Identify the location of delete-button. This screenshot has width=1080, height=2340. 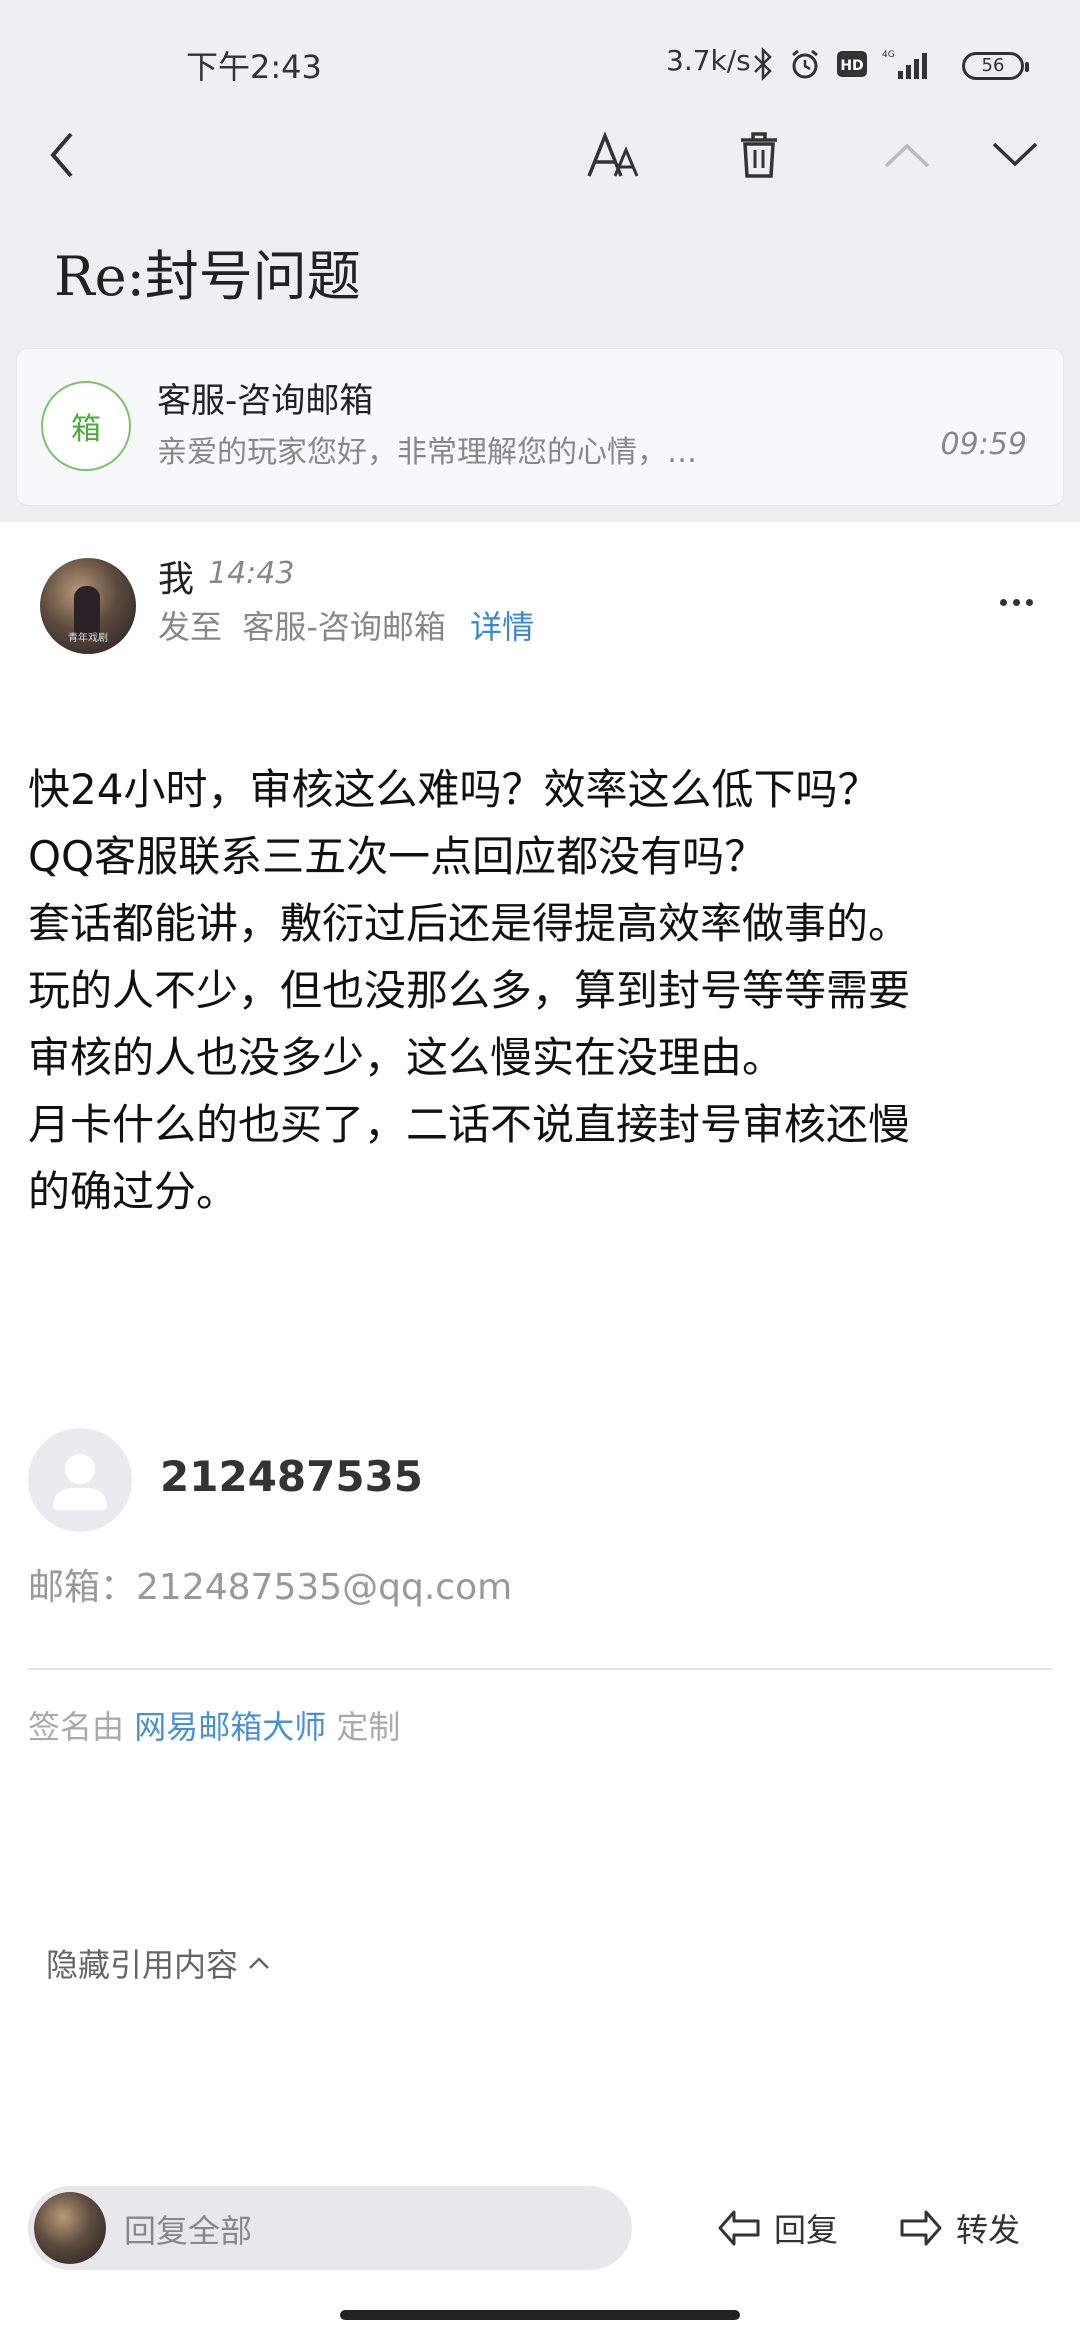
(759, 155).